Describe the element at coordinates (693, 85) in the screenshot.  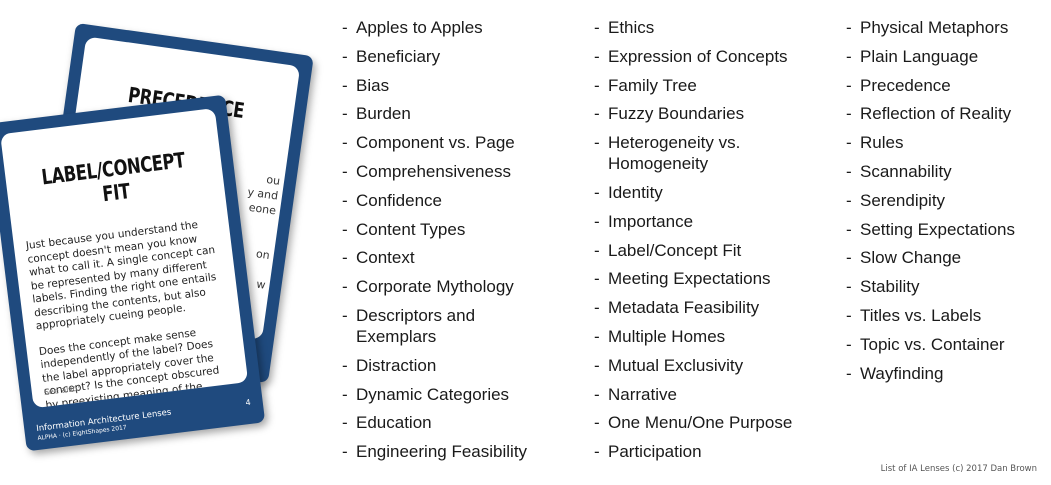
I see `lens-item: Family Tree` at that location.